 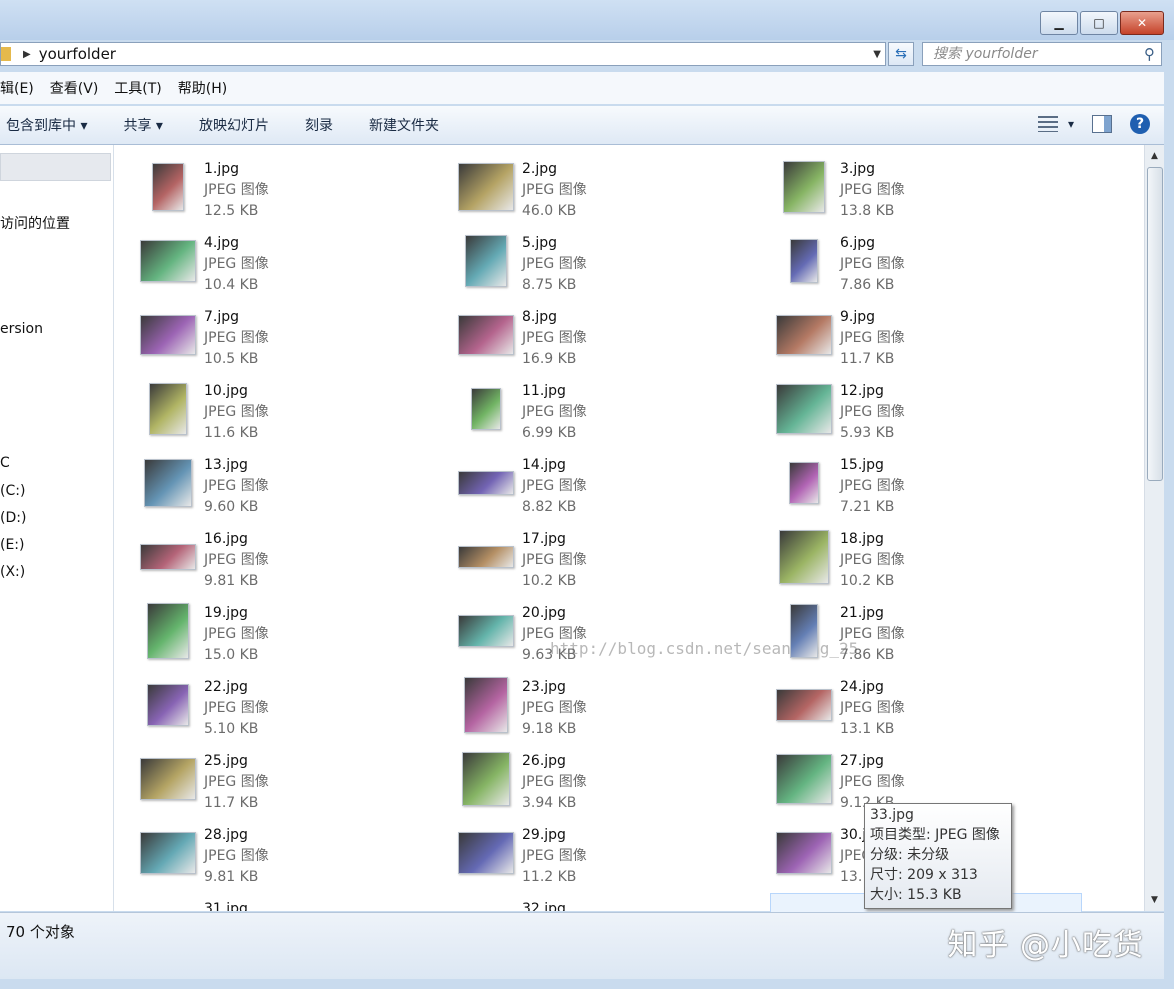 What do you see at coordinates (290, 562) in the screenshot?
I see `file-item: 16.jpg JPEG 图像 9.81 KB` at bounding box center [290, 562].